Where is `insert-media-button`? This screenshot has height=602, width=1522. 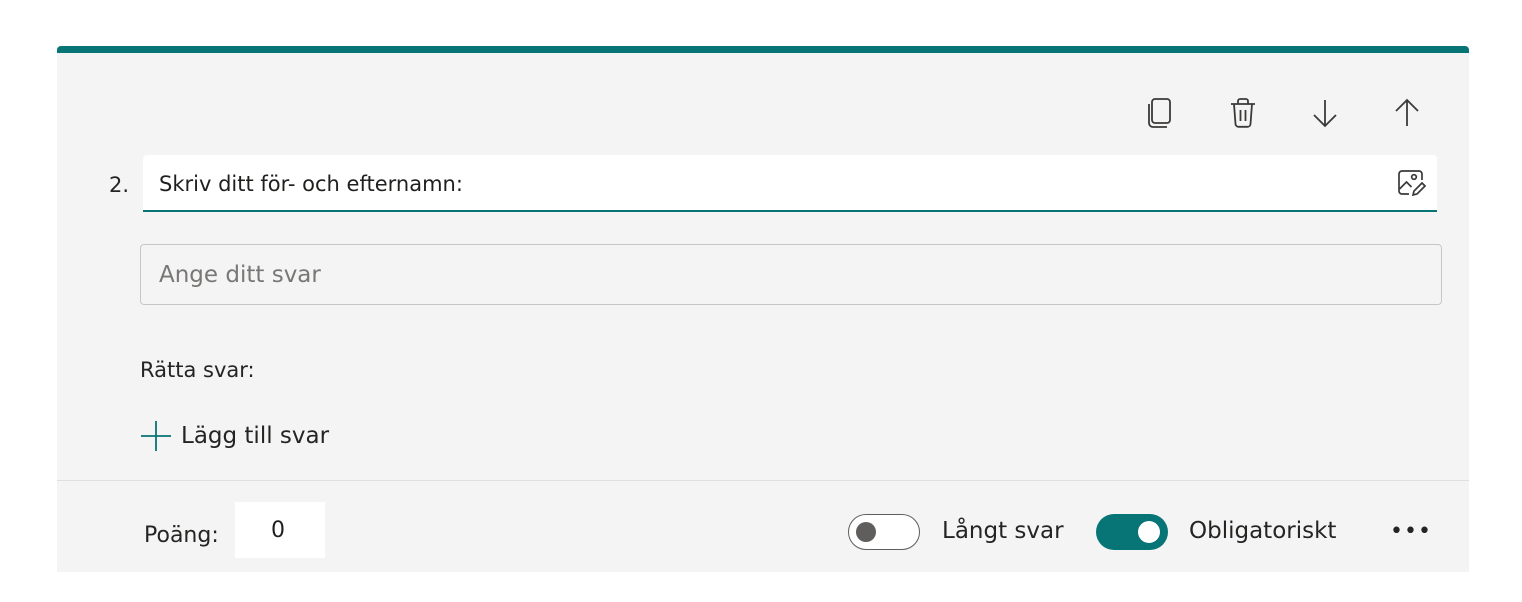 insert-media-button is located at coordinates (1411, 183).